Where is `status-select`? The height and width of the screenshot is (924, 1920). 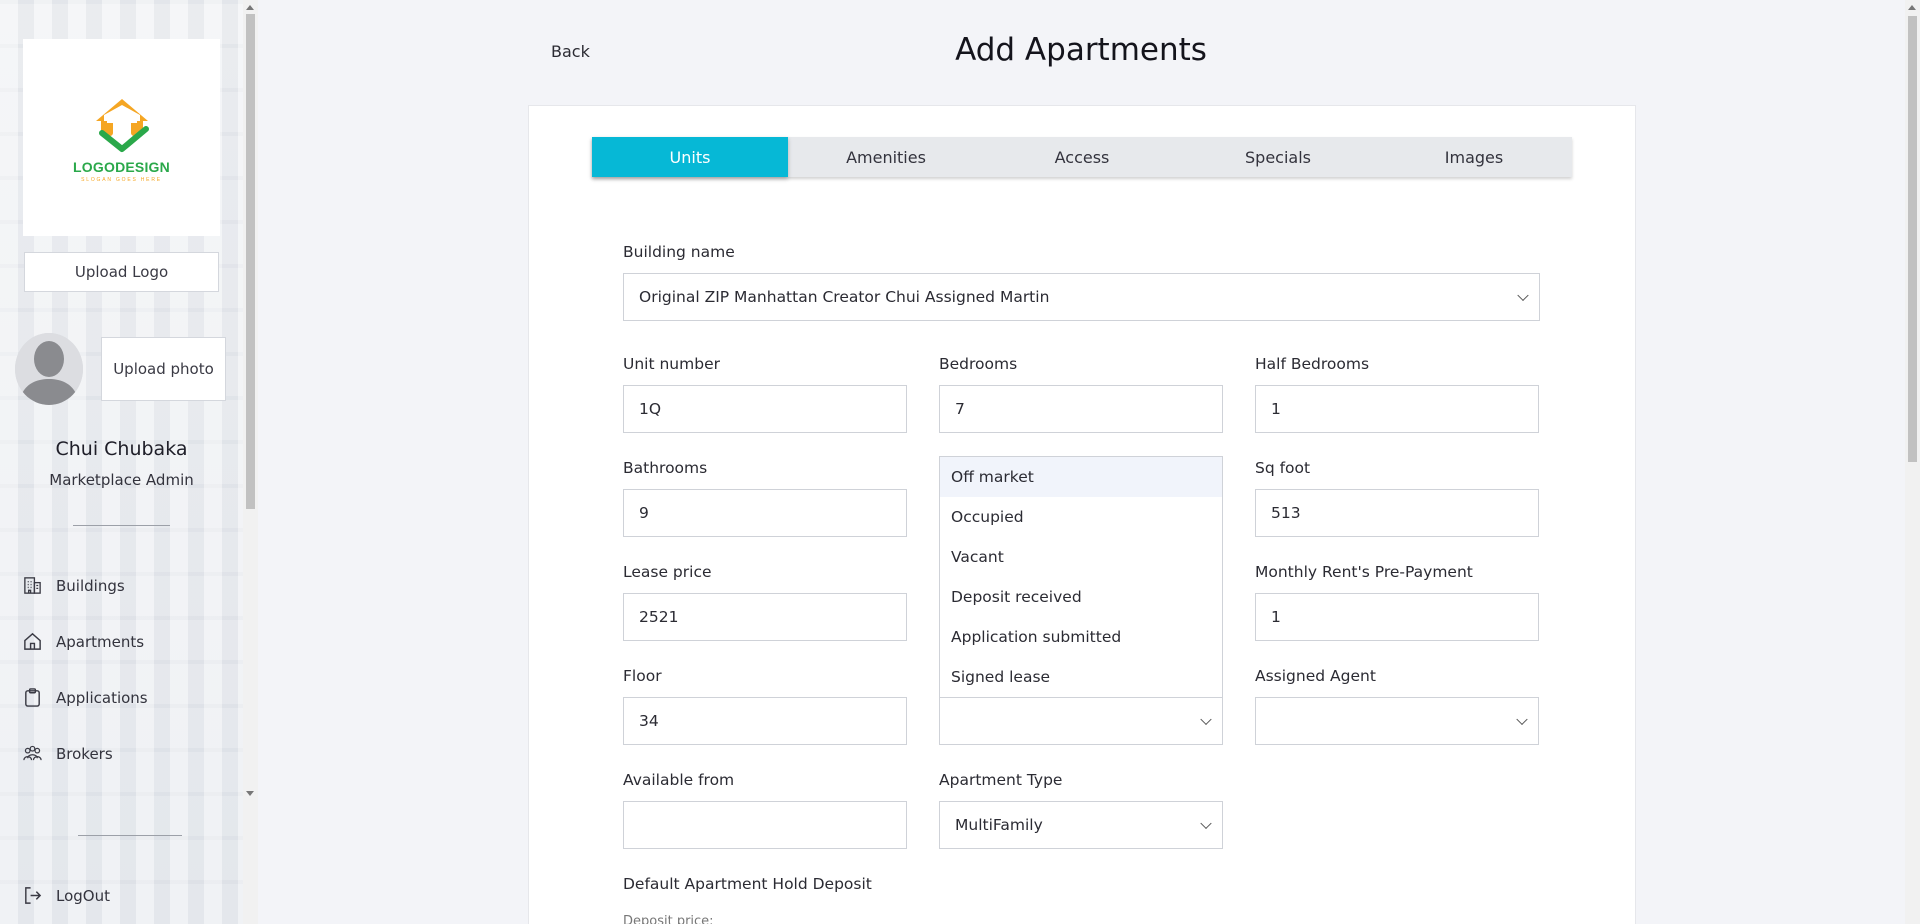 status-select is located at coordinates (1081, 721).